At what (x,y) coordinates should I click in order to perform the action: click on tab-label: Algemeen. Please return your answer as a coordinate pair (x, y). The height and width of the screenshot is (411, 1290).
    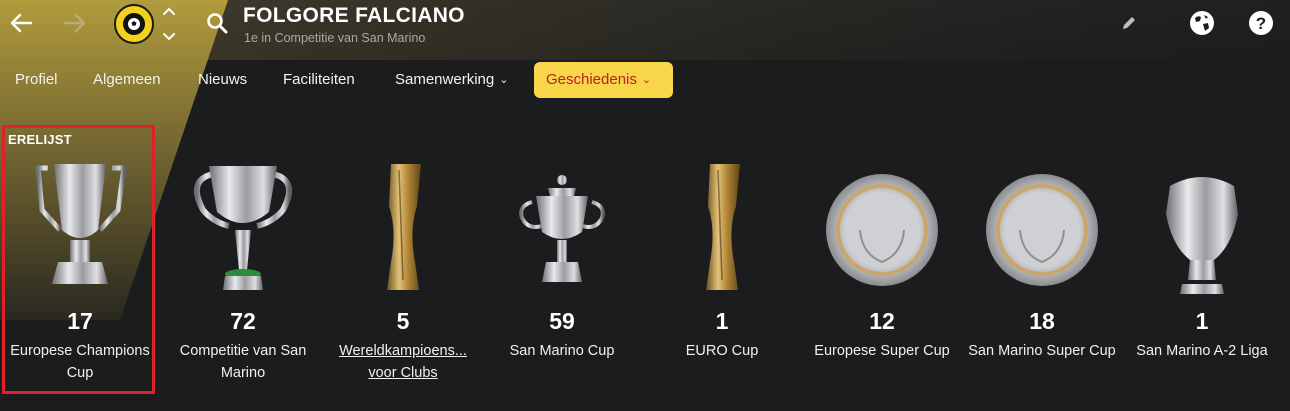
    Looking at the image, I should click on (127, 79).